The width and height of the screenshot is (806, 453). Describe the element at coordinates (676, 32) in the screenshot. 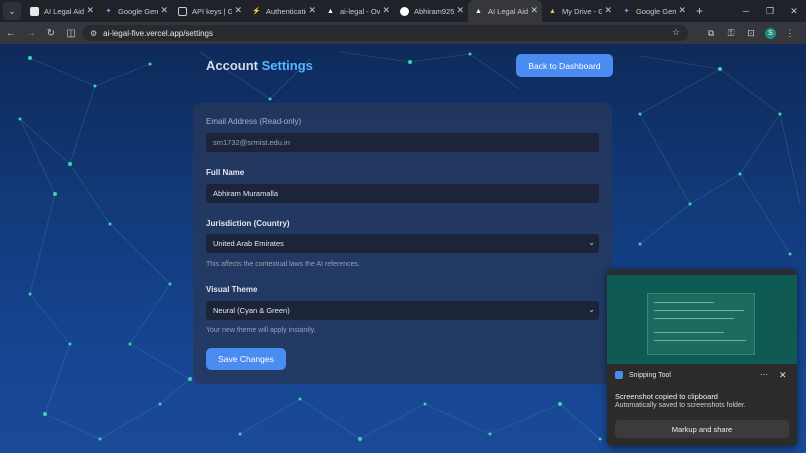

I see `bookmark-star-icon: ☆` at that location.